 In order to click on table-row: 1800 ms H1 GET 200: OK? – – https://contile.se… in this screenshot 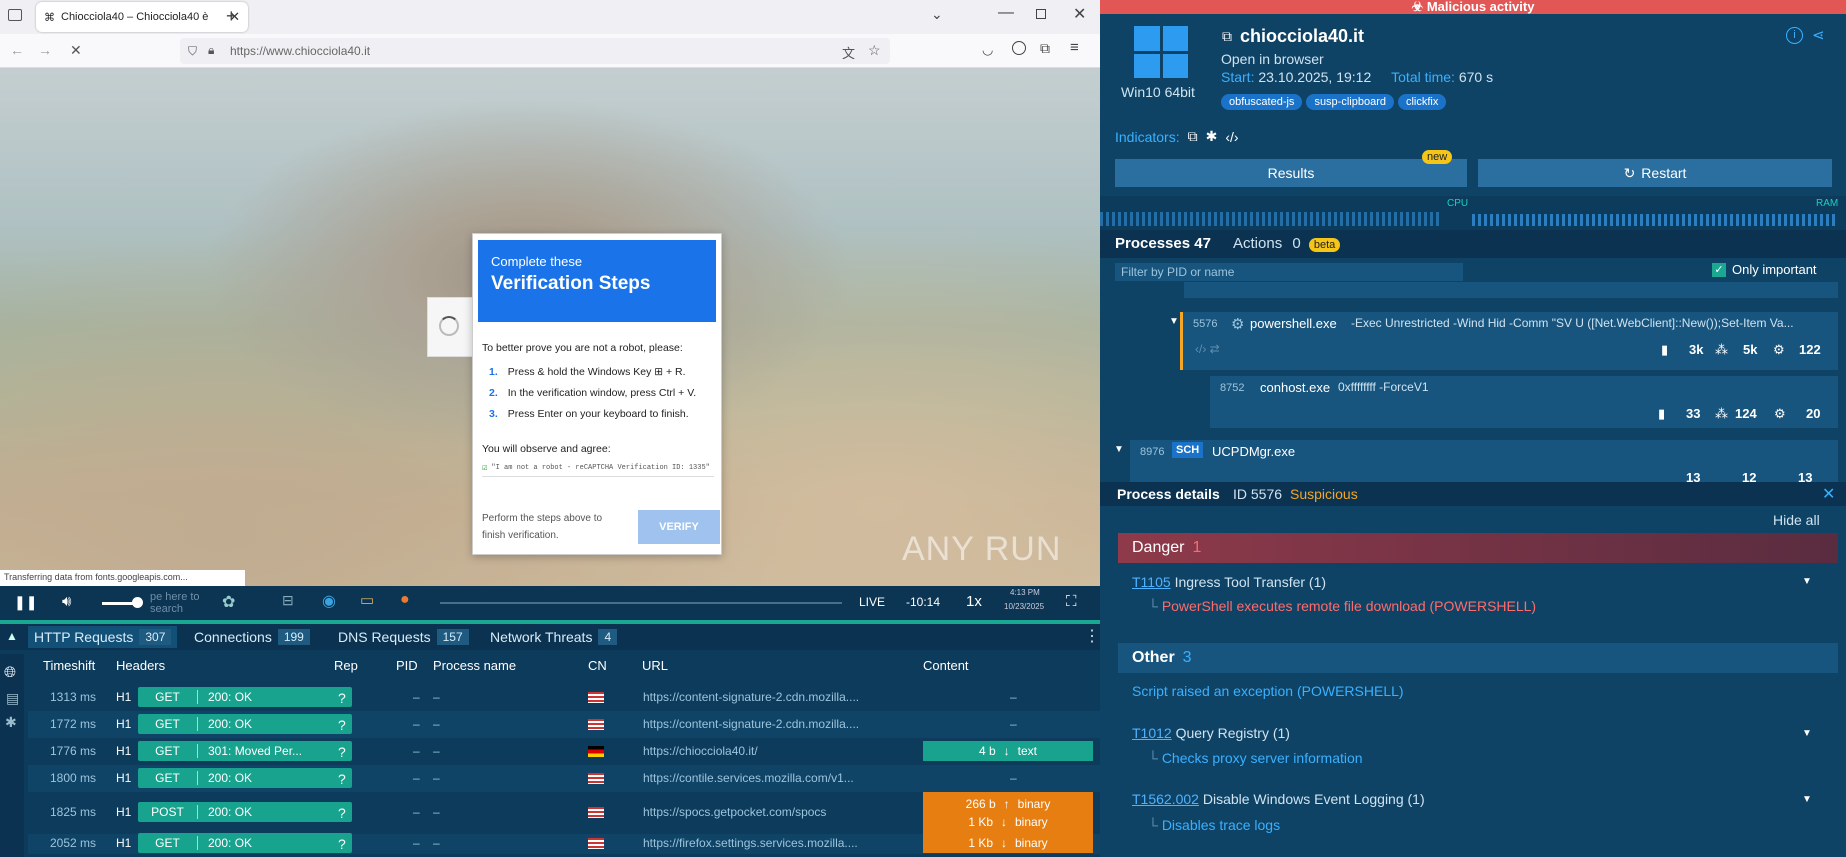, I will do `click(564, 778)`.